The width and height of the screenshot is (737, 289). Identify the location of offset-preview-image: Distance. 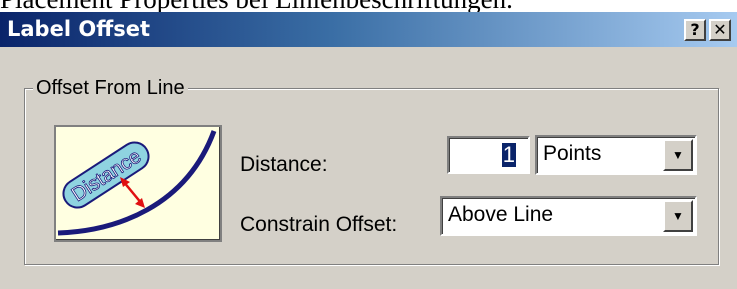
(138, 183).